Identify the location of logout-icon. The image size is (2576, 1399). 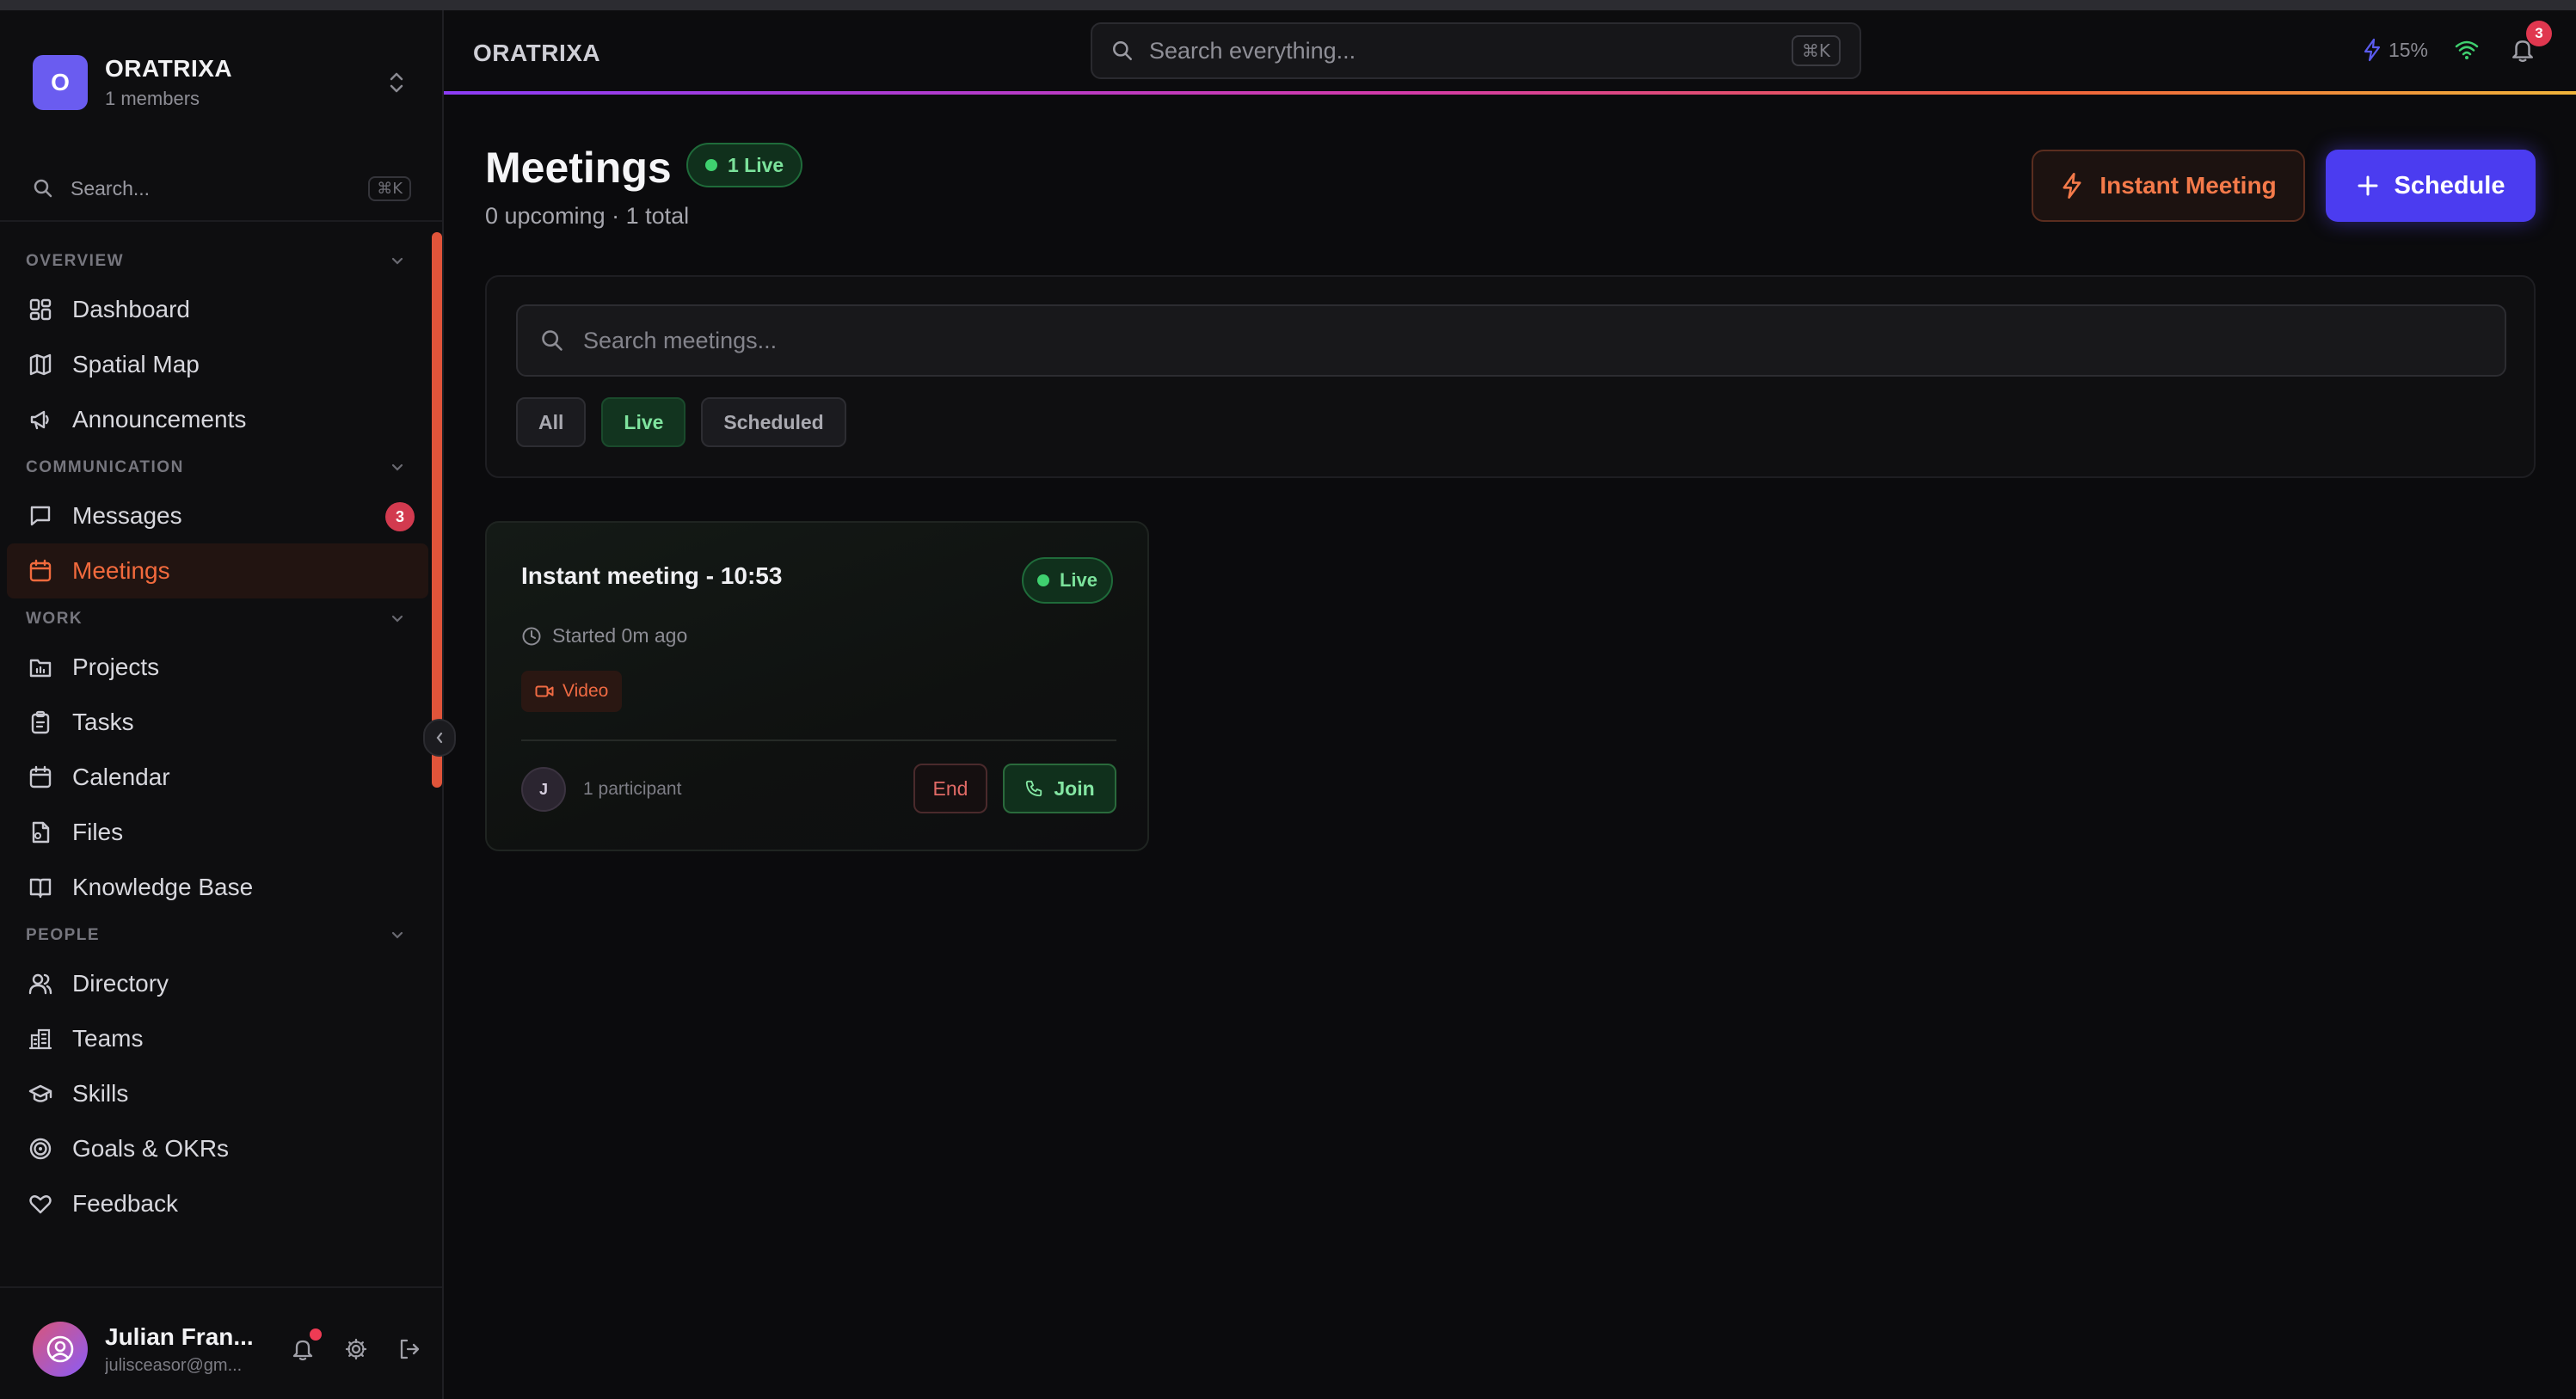
(410, 1349).